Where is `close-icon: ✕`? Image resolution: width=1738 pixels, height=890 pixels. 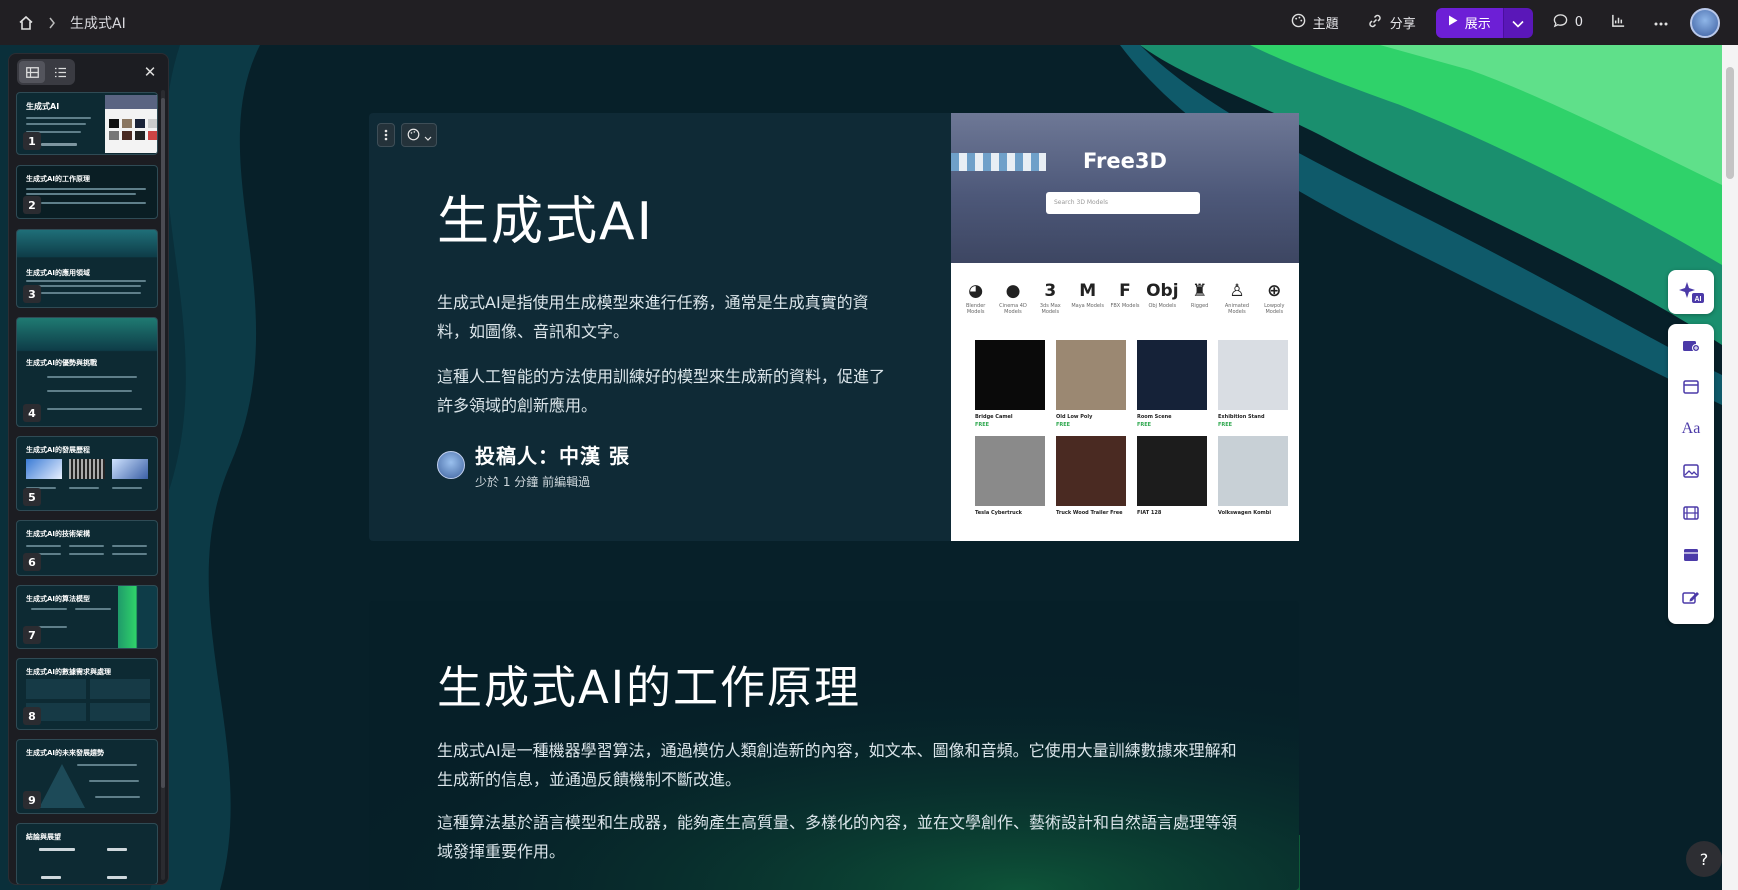
close-icon: ✕ is located at coordinates (150, 72).